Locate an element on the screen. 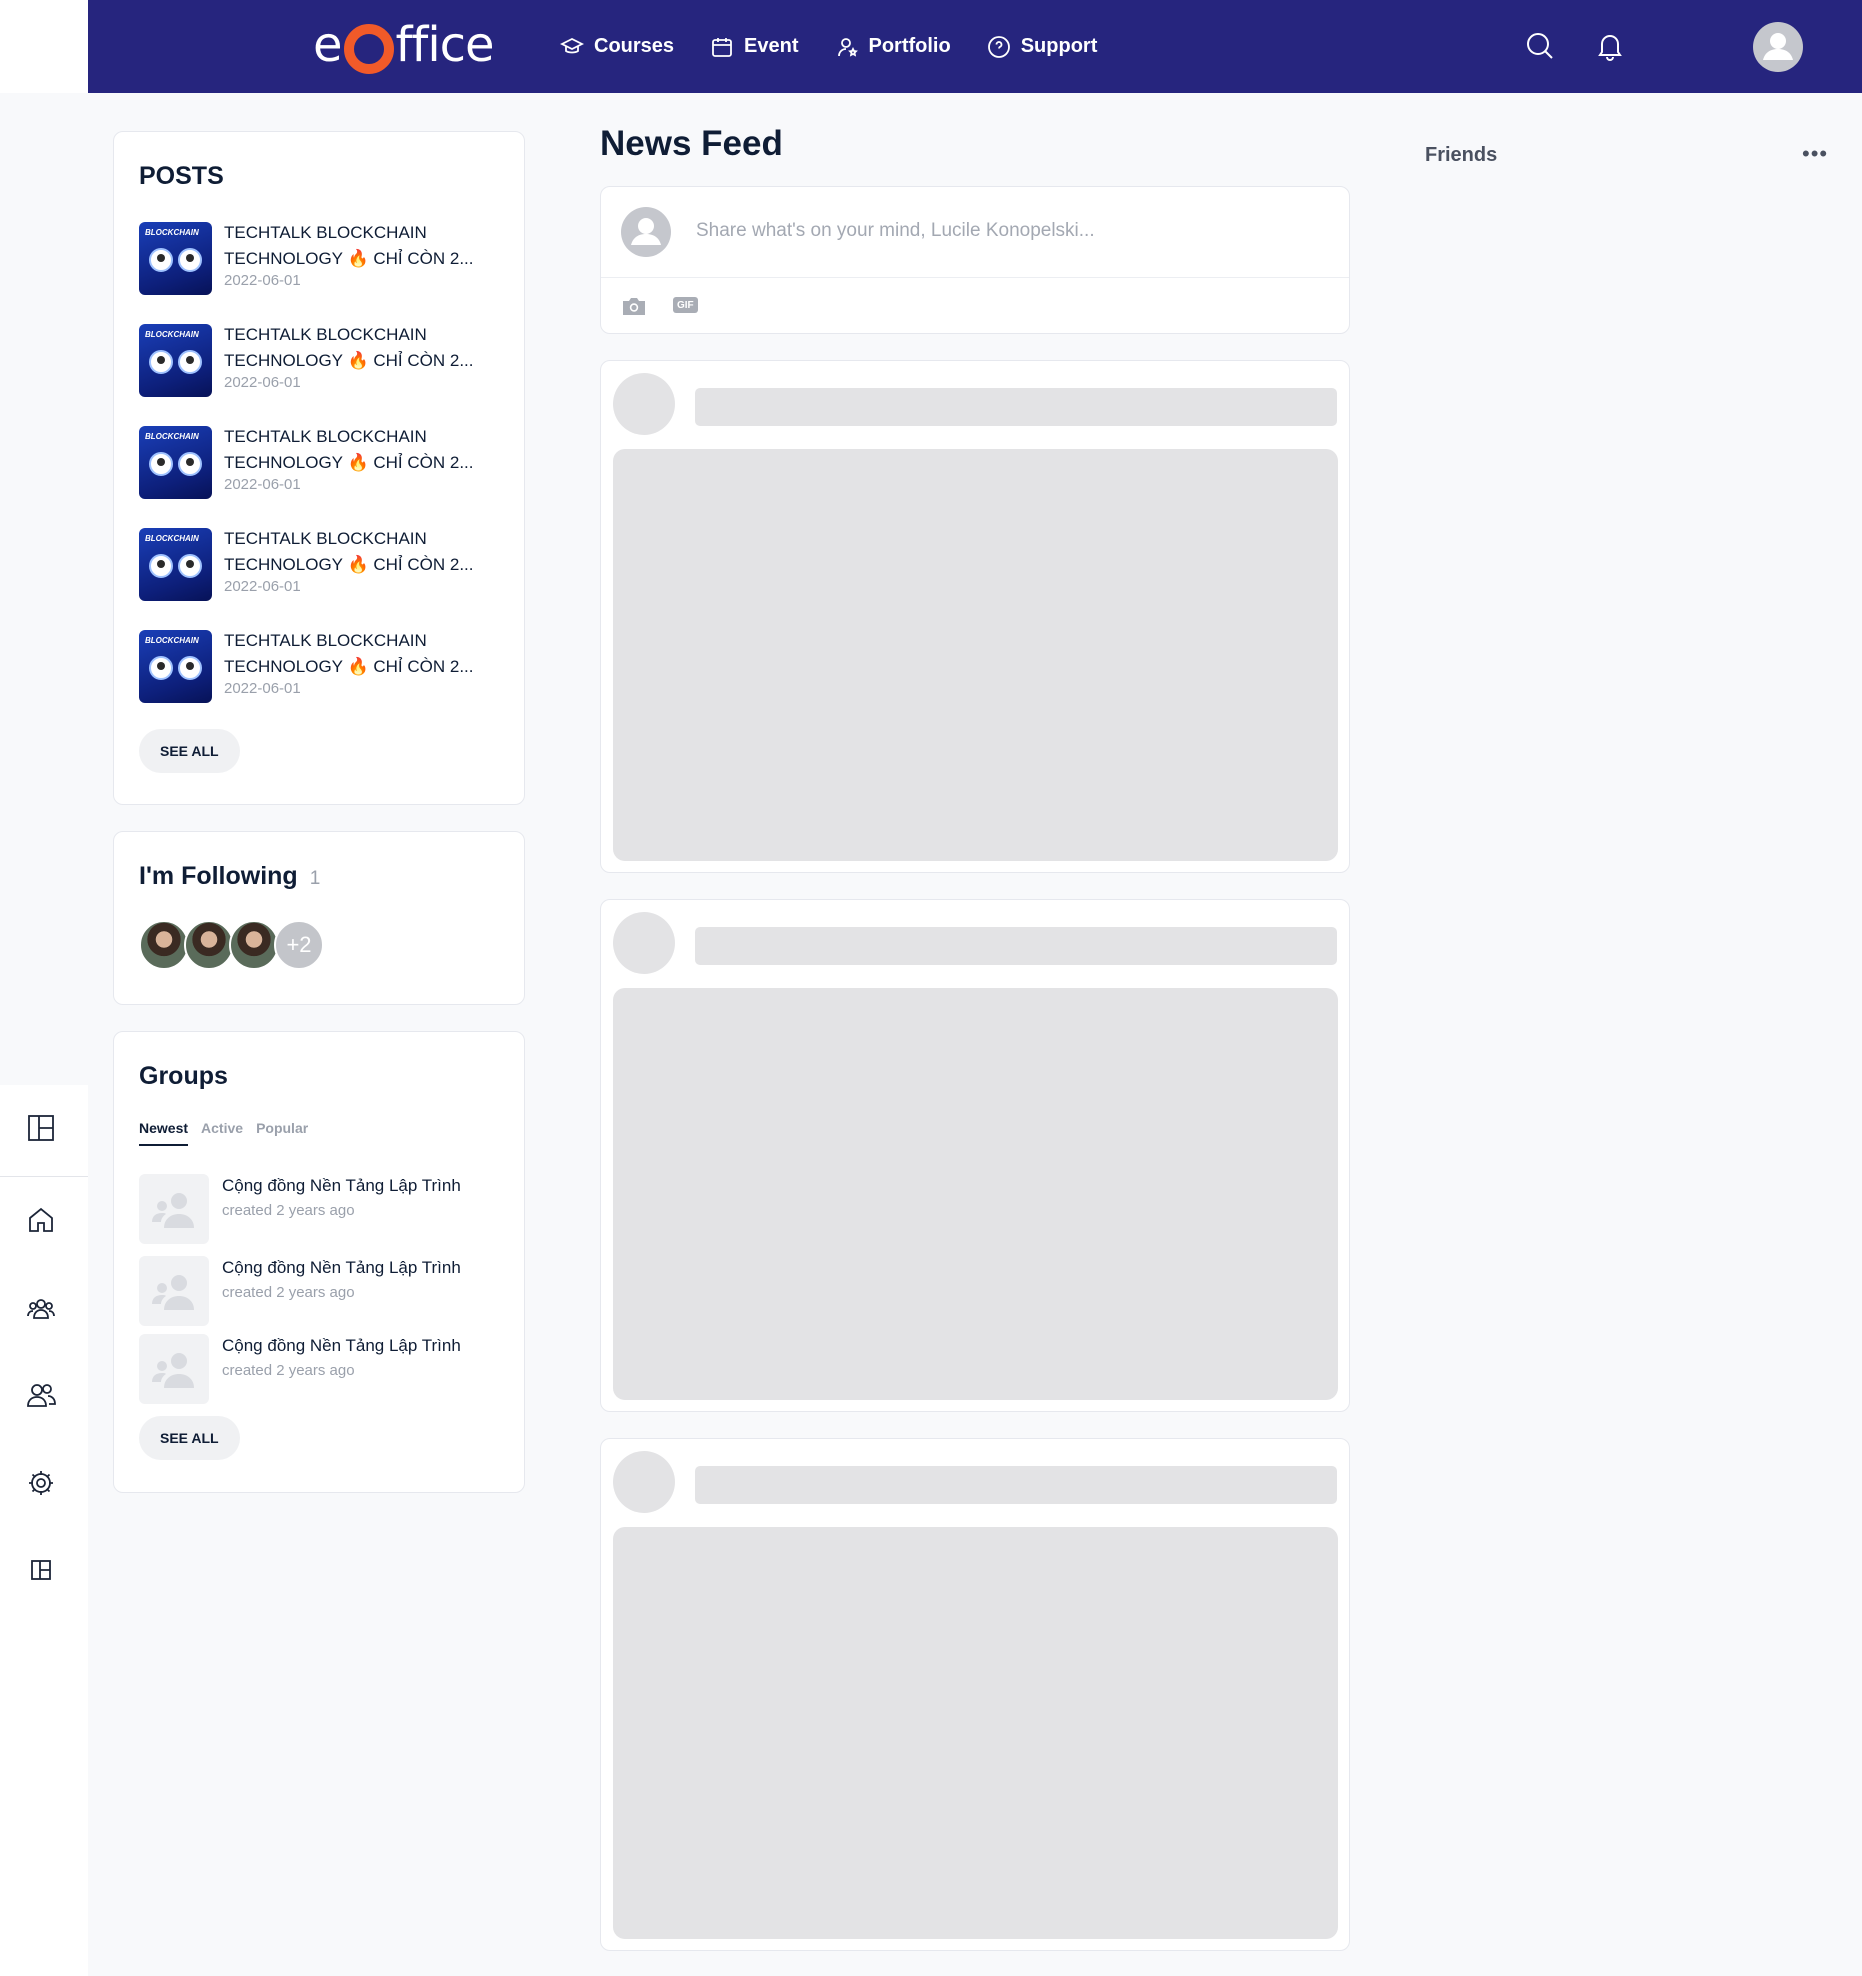 The height and width of the screenshot is (1976, 1862). posts-title: POSTS is located at coordinates (181, 176).